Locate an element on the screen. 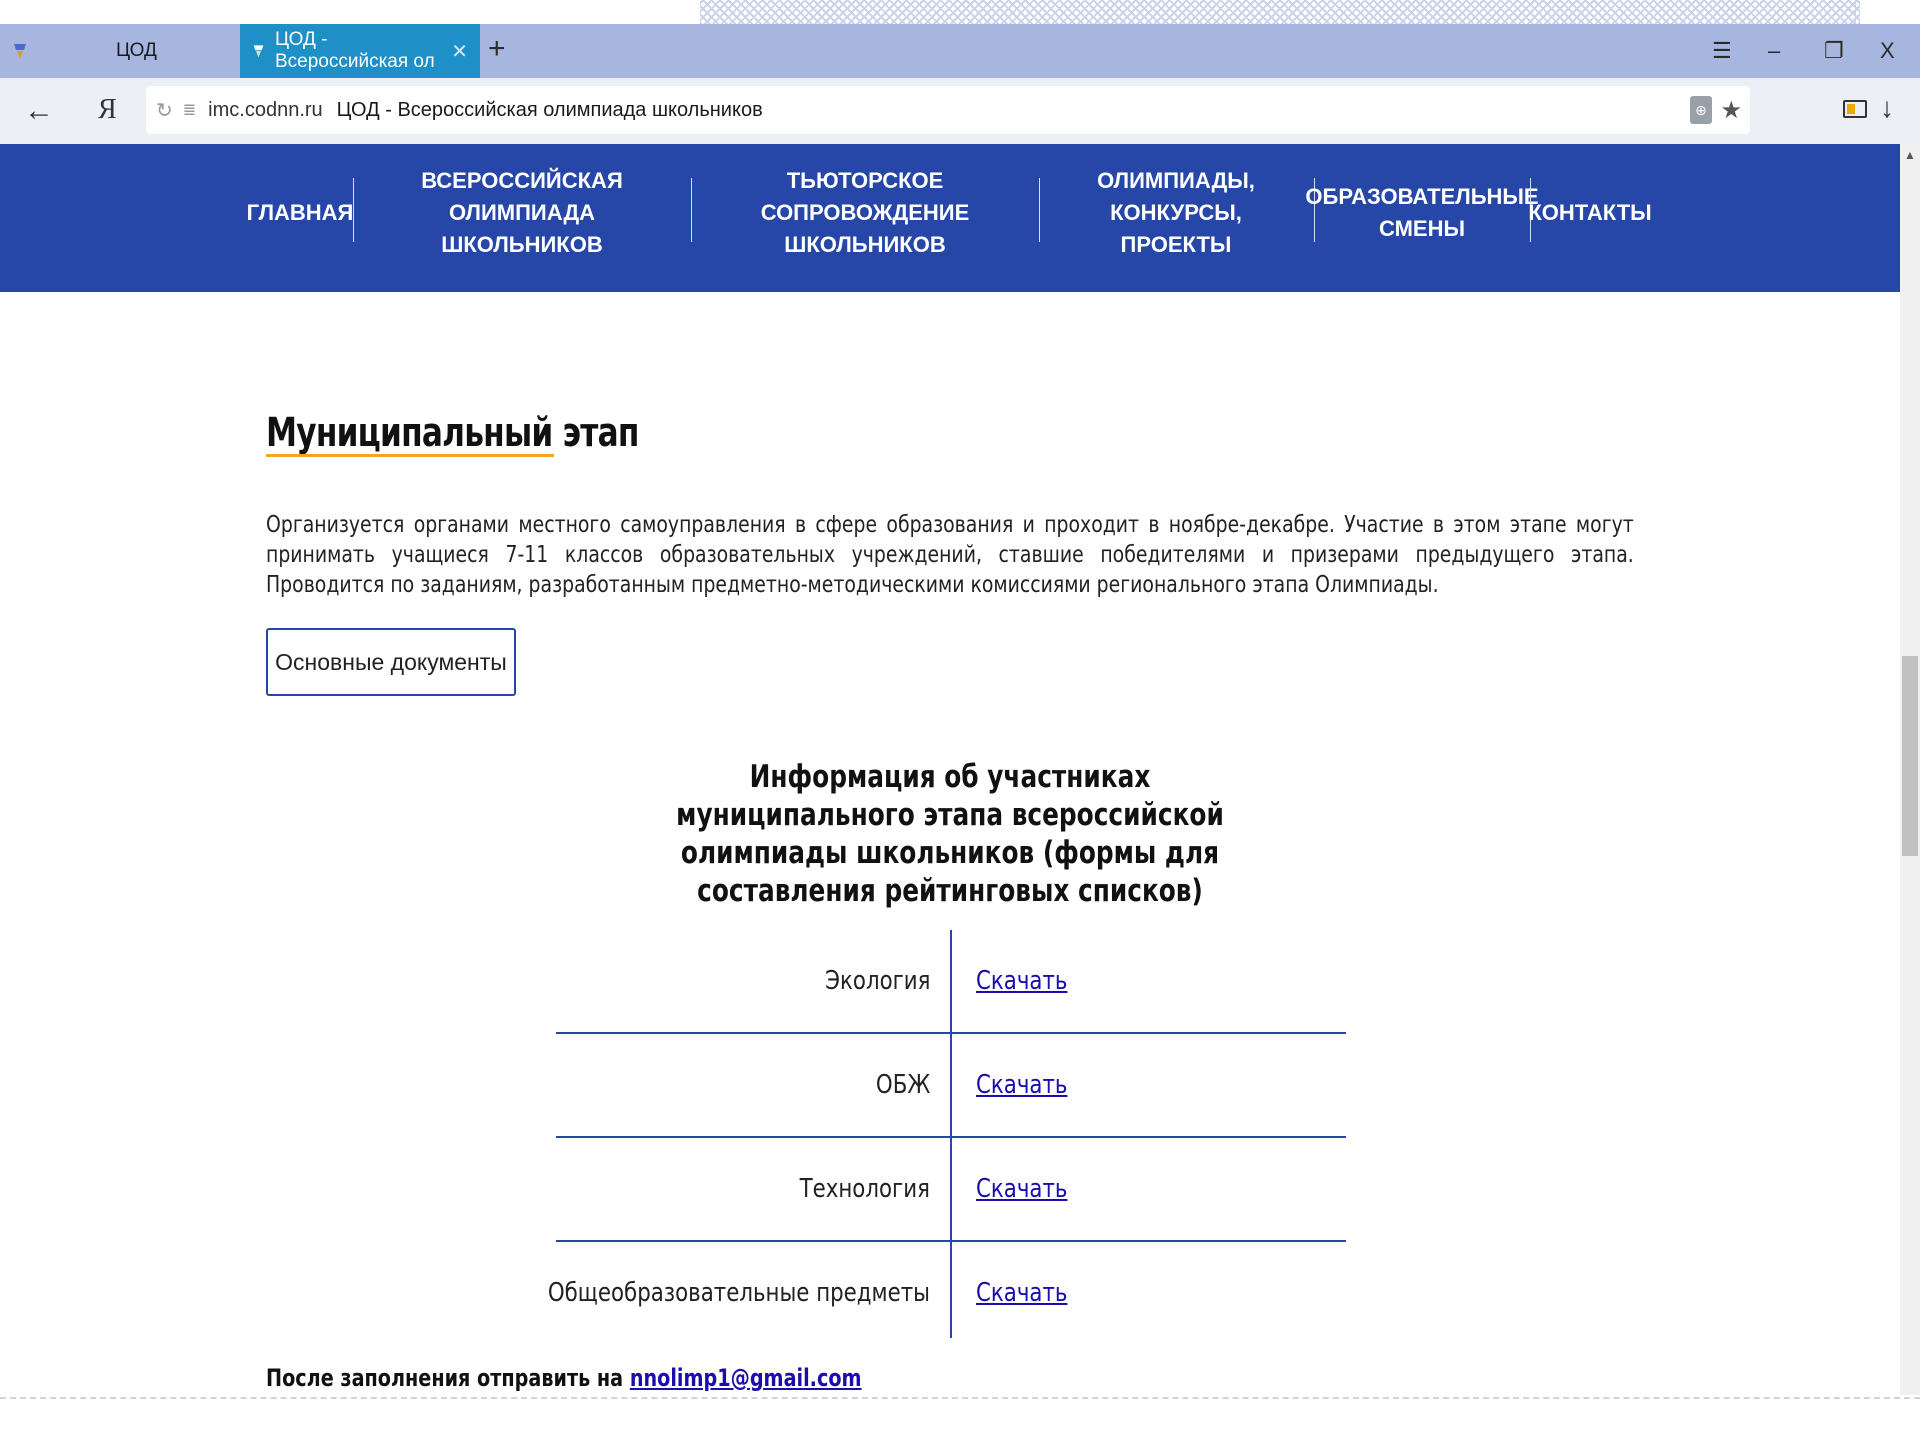 Image resolution: width=1920 pixels, height=1440 pixels. scrollbar-thumb is located at coordinates (1910, 756).